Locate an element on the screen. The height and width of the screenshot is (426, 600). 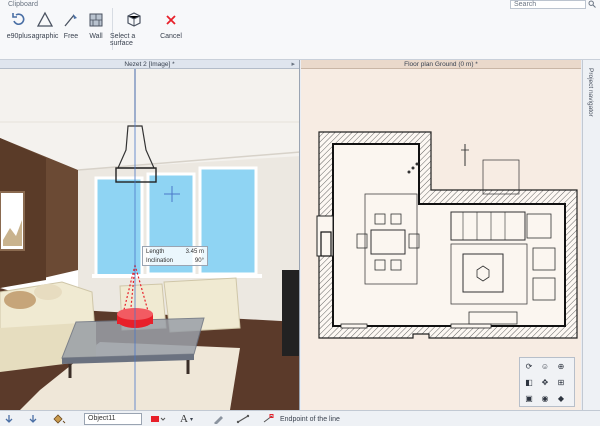
ribbon-group-label: Clipboard is located at coordinates (23, 4).